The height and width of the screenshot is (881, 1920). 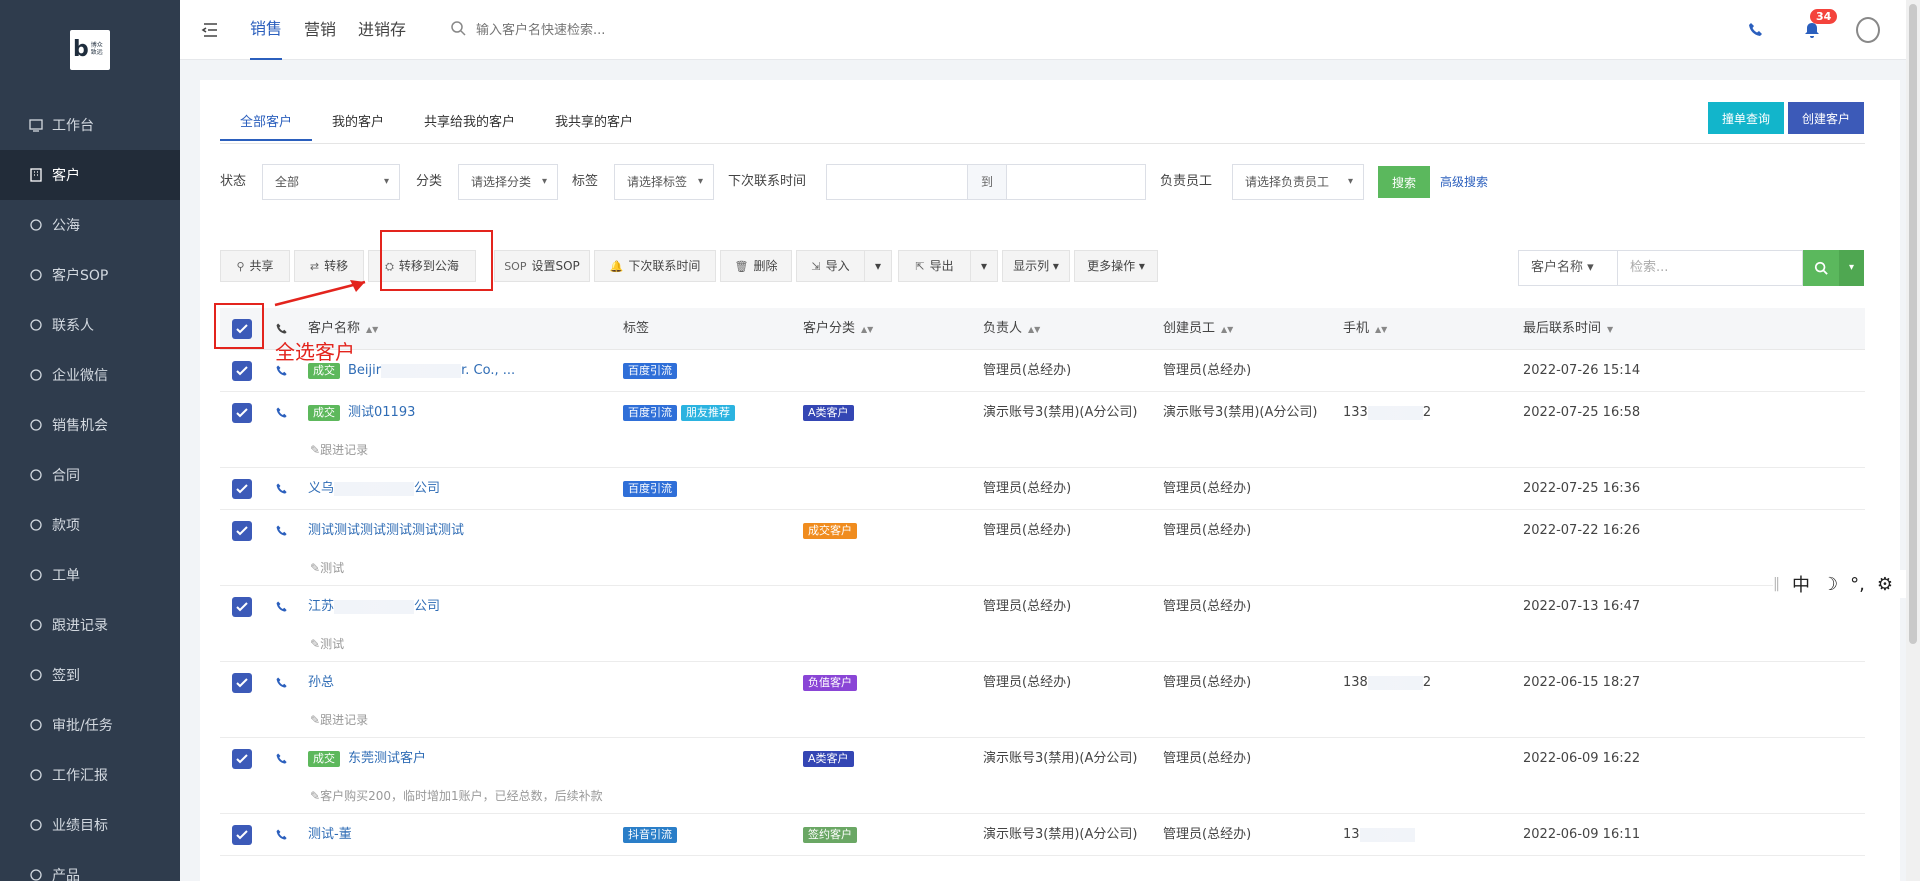 I want to click on customer-name: 测试测试测试测试测试测试, so click(x=386, y=530).